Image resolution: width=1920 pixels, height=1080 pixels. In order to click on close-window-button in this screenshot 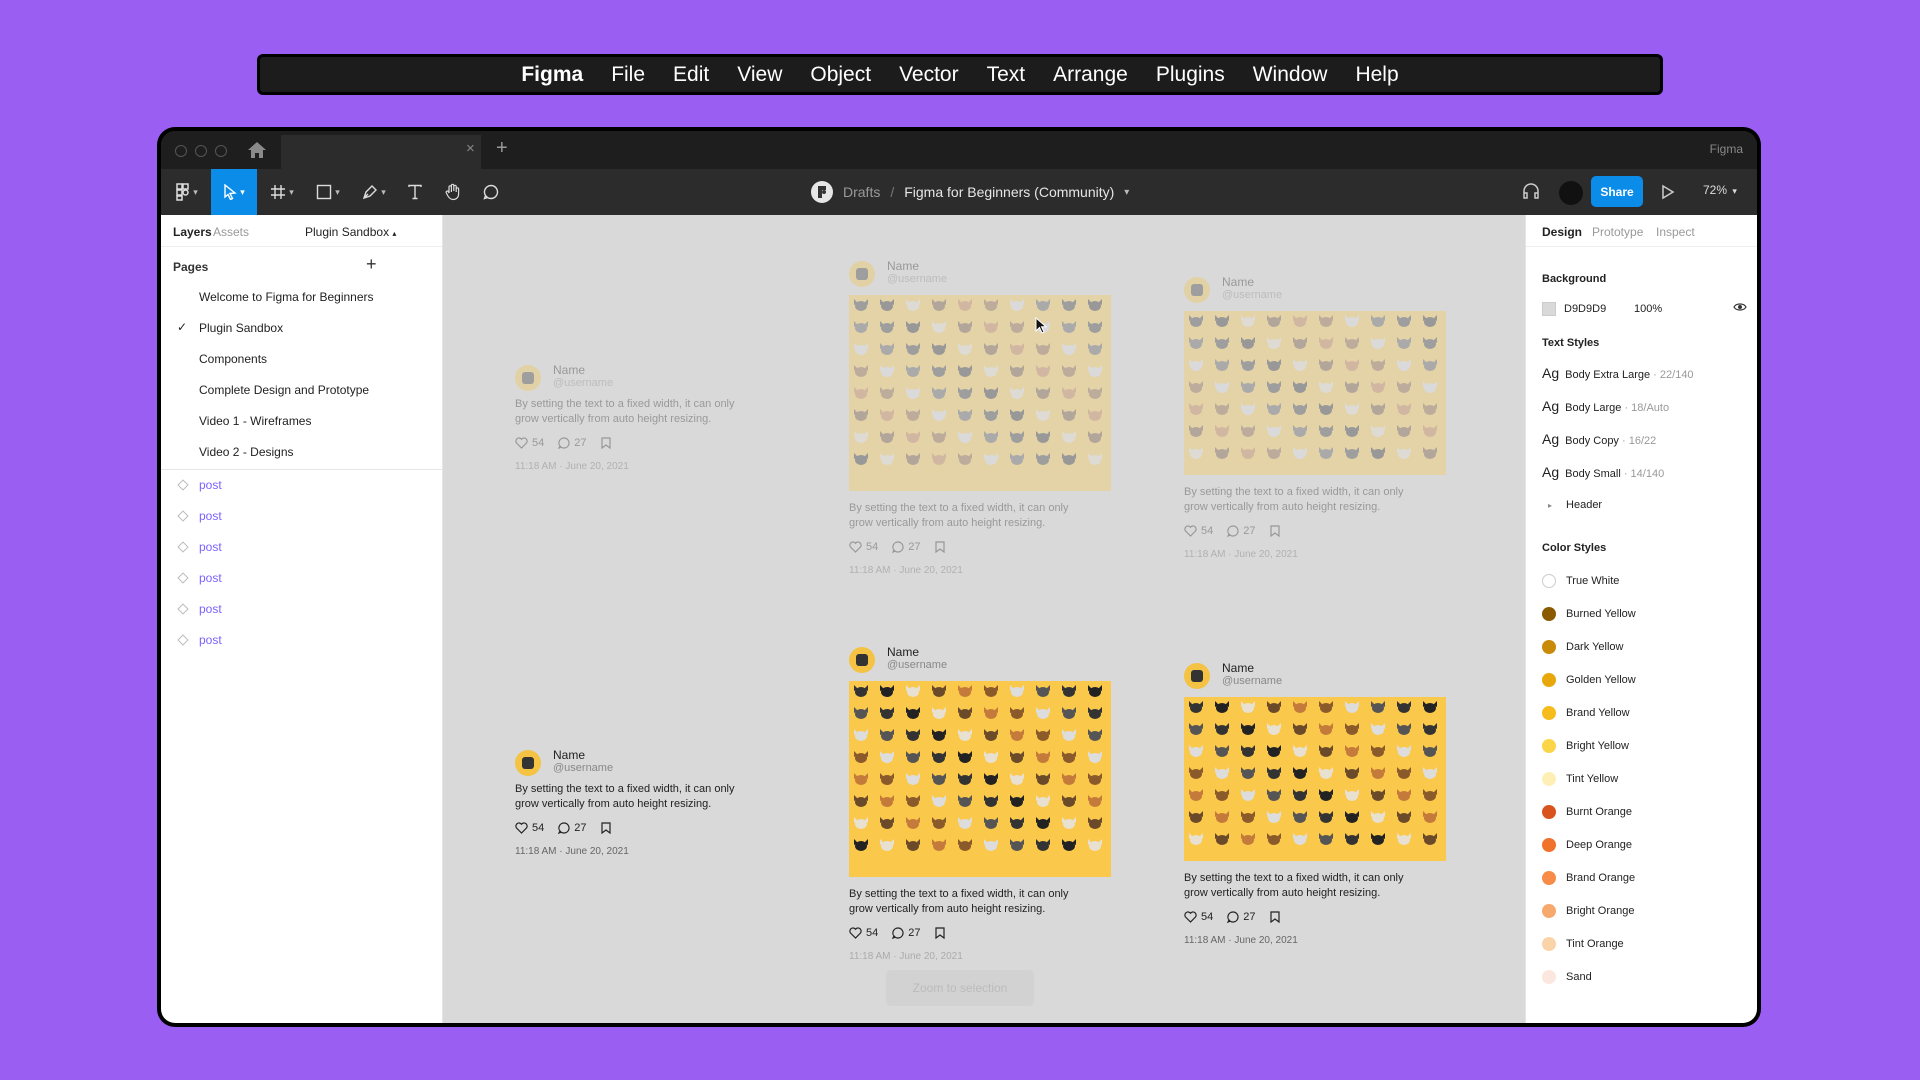, I will do `click(181, 151)`.